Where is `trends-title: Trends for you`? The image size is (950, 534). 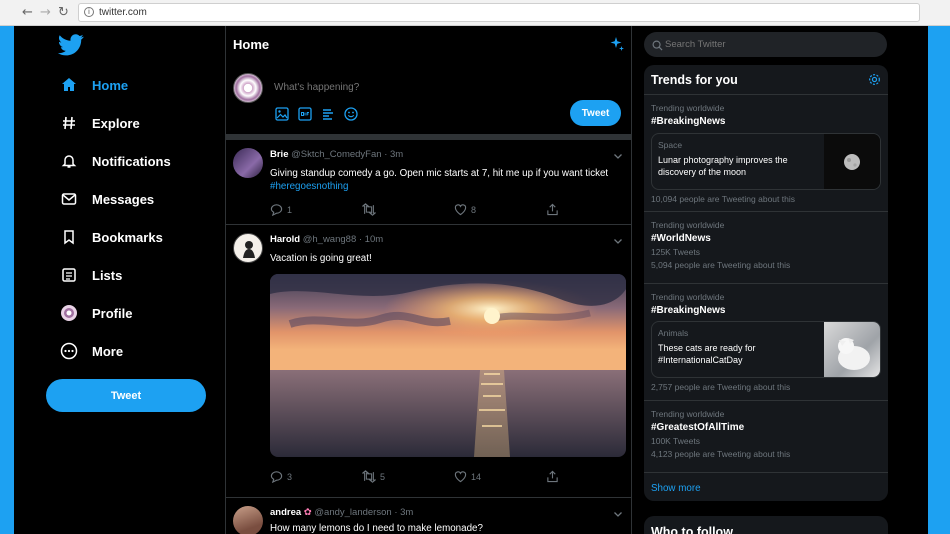 trends-title: Trends for you is located at coordinates (694, 80).